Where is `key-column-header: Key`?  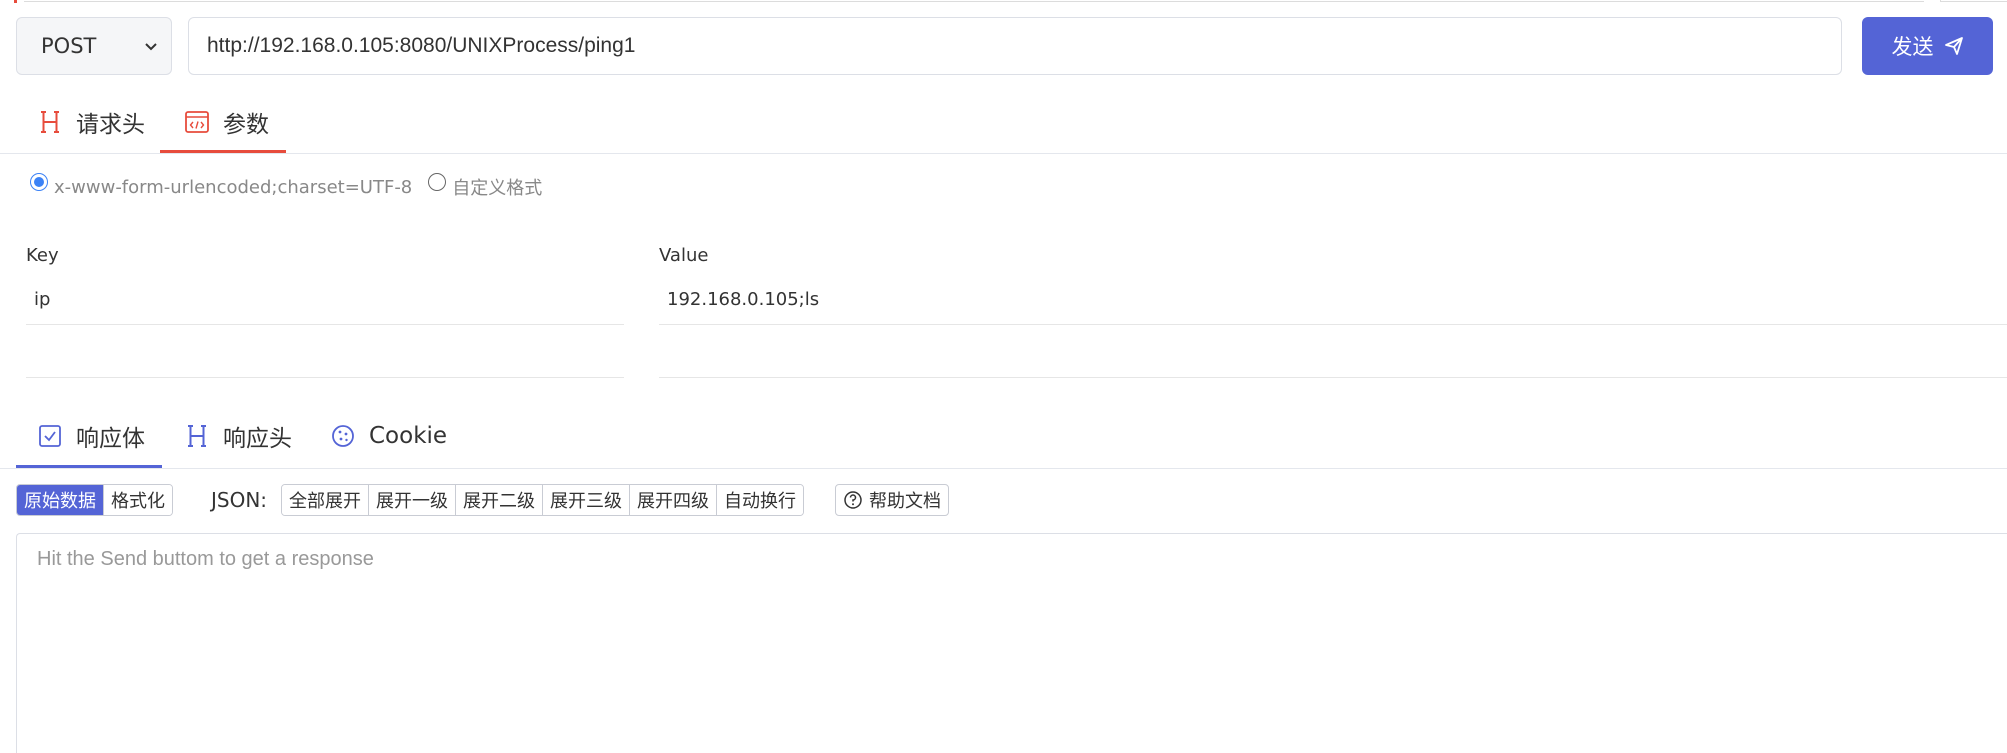 key-column-header: Key is located at coordinates (42, 255).